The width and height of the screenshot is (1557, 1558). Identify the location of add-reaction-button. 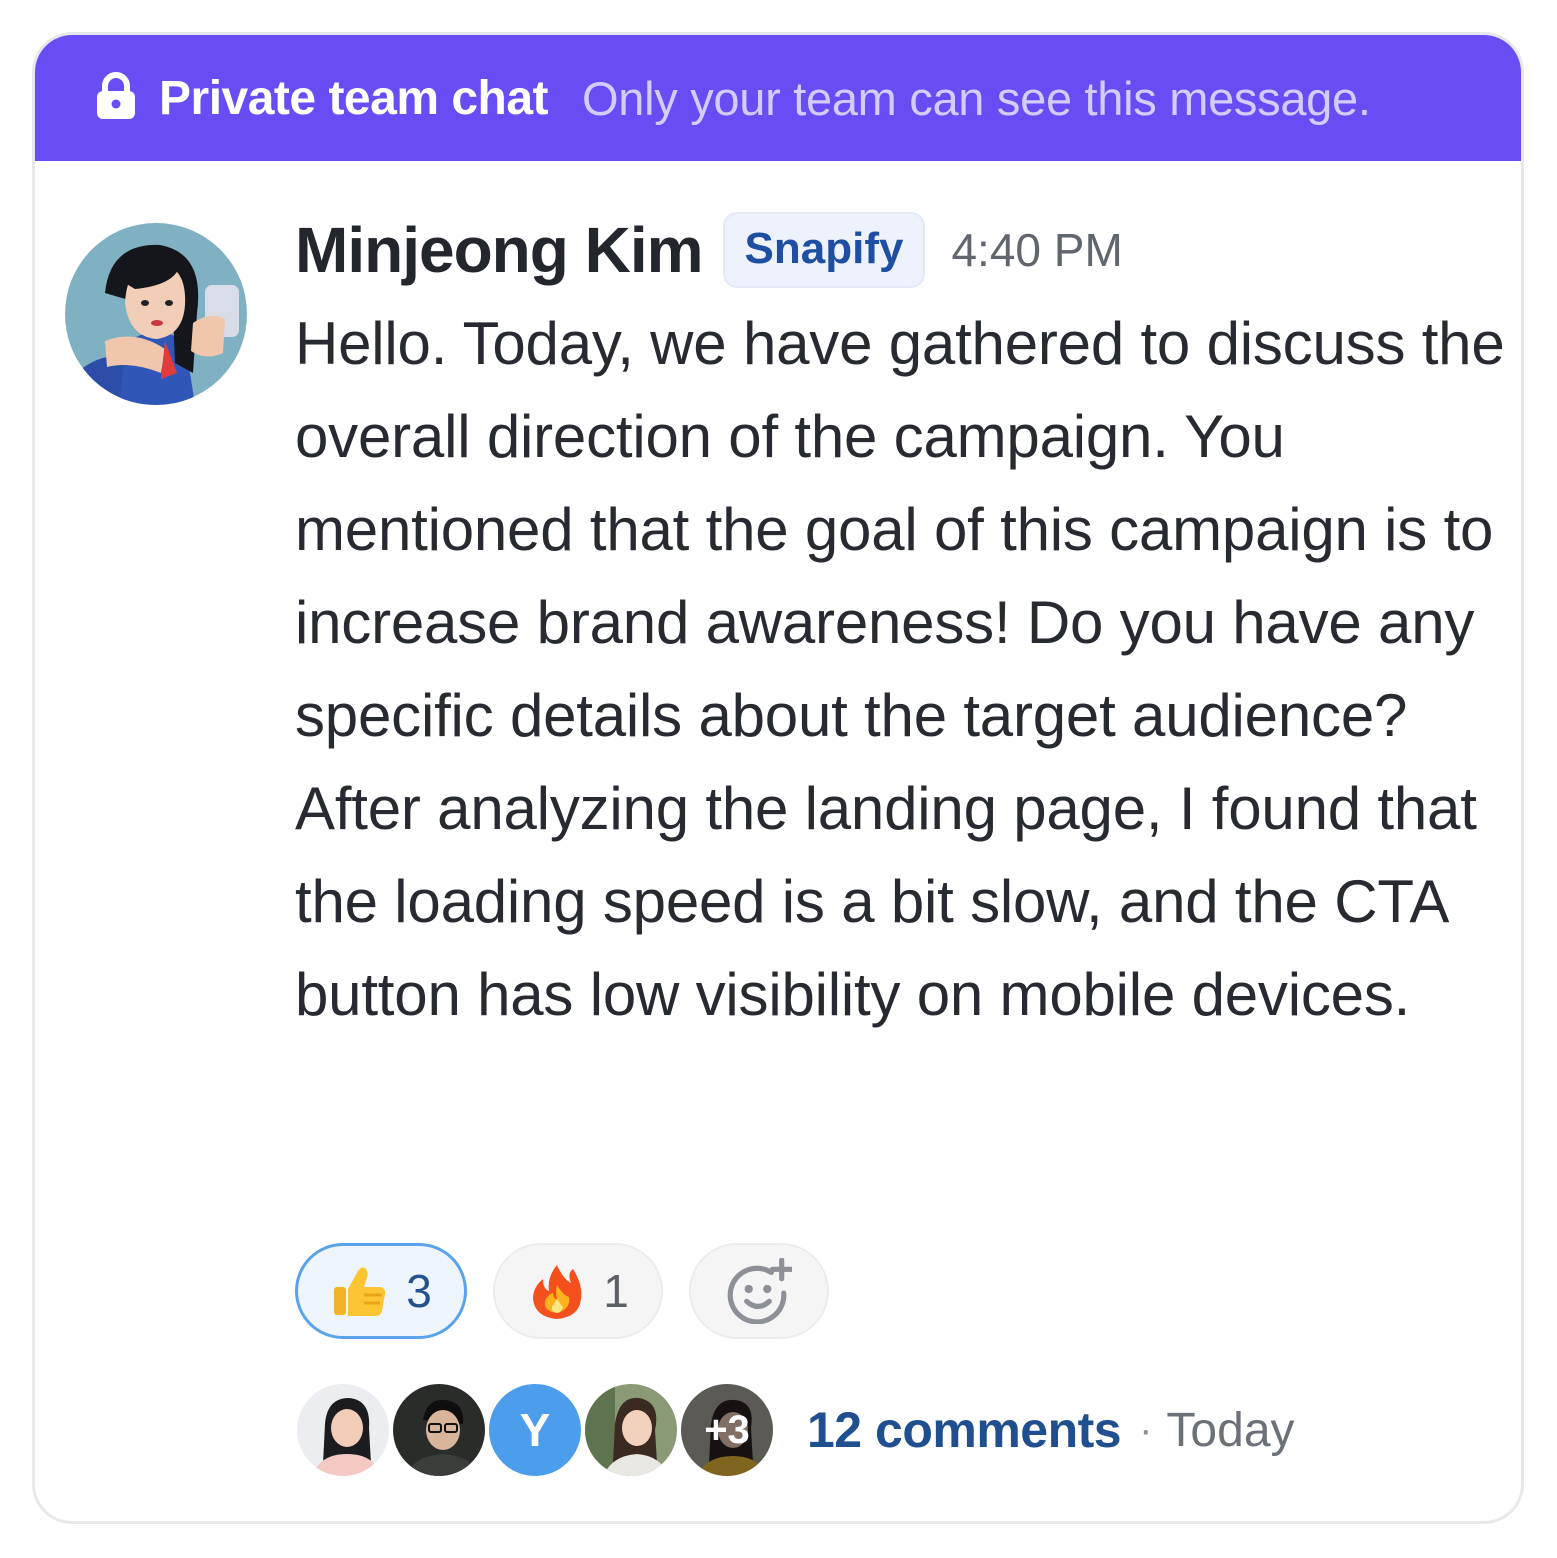
(759, 1291).